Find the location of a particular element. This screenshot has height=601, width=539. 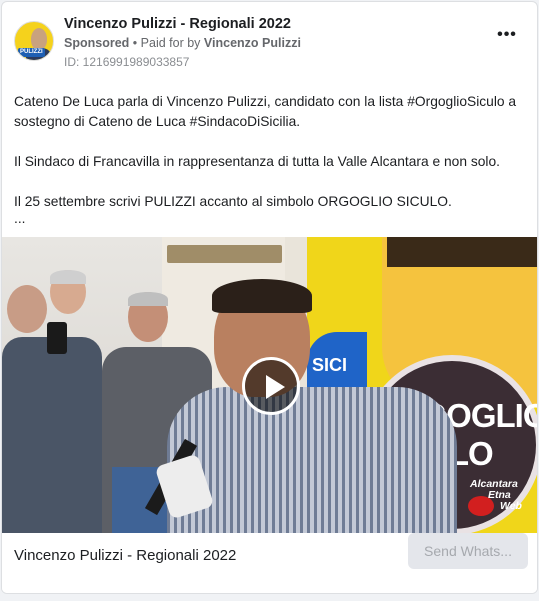

avatar-face is located at coordinates (39, 39).